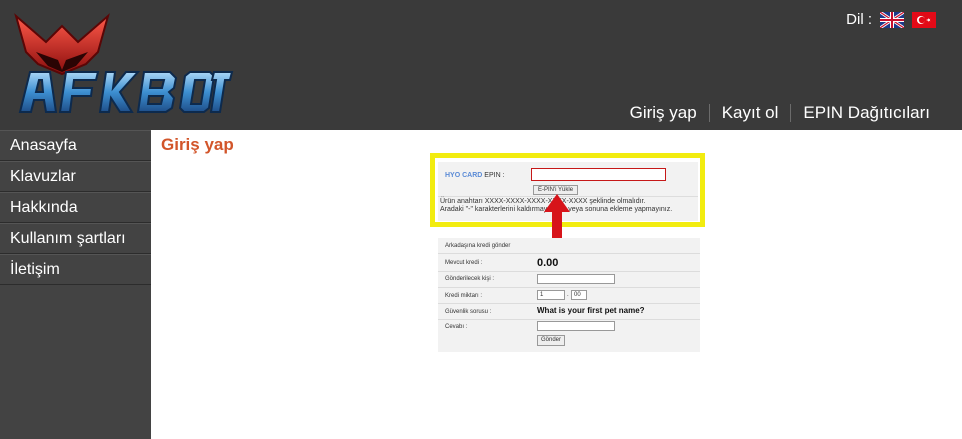  What do you see at coordinates (663, 113) in the screenshot?
I see `nav-login-link: Giriş yap` at bounding box center [663, 113].